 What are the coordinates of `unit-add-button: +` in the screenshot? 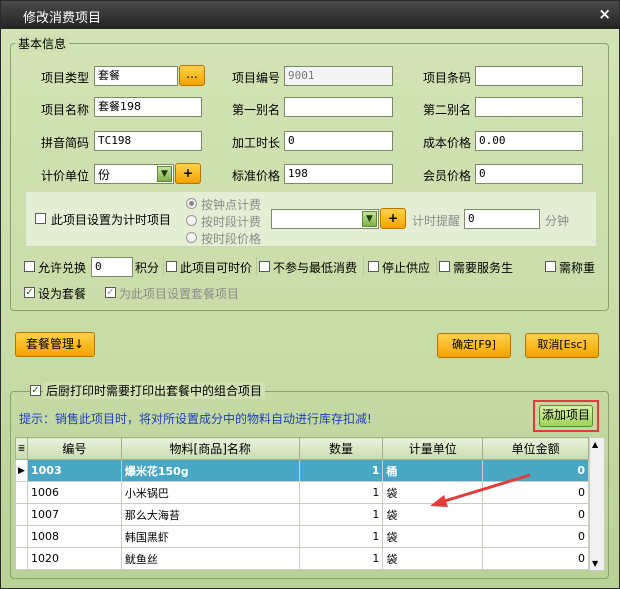 It's located at (188, 173).